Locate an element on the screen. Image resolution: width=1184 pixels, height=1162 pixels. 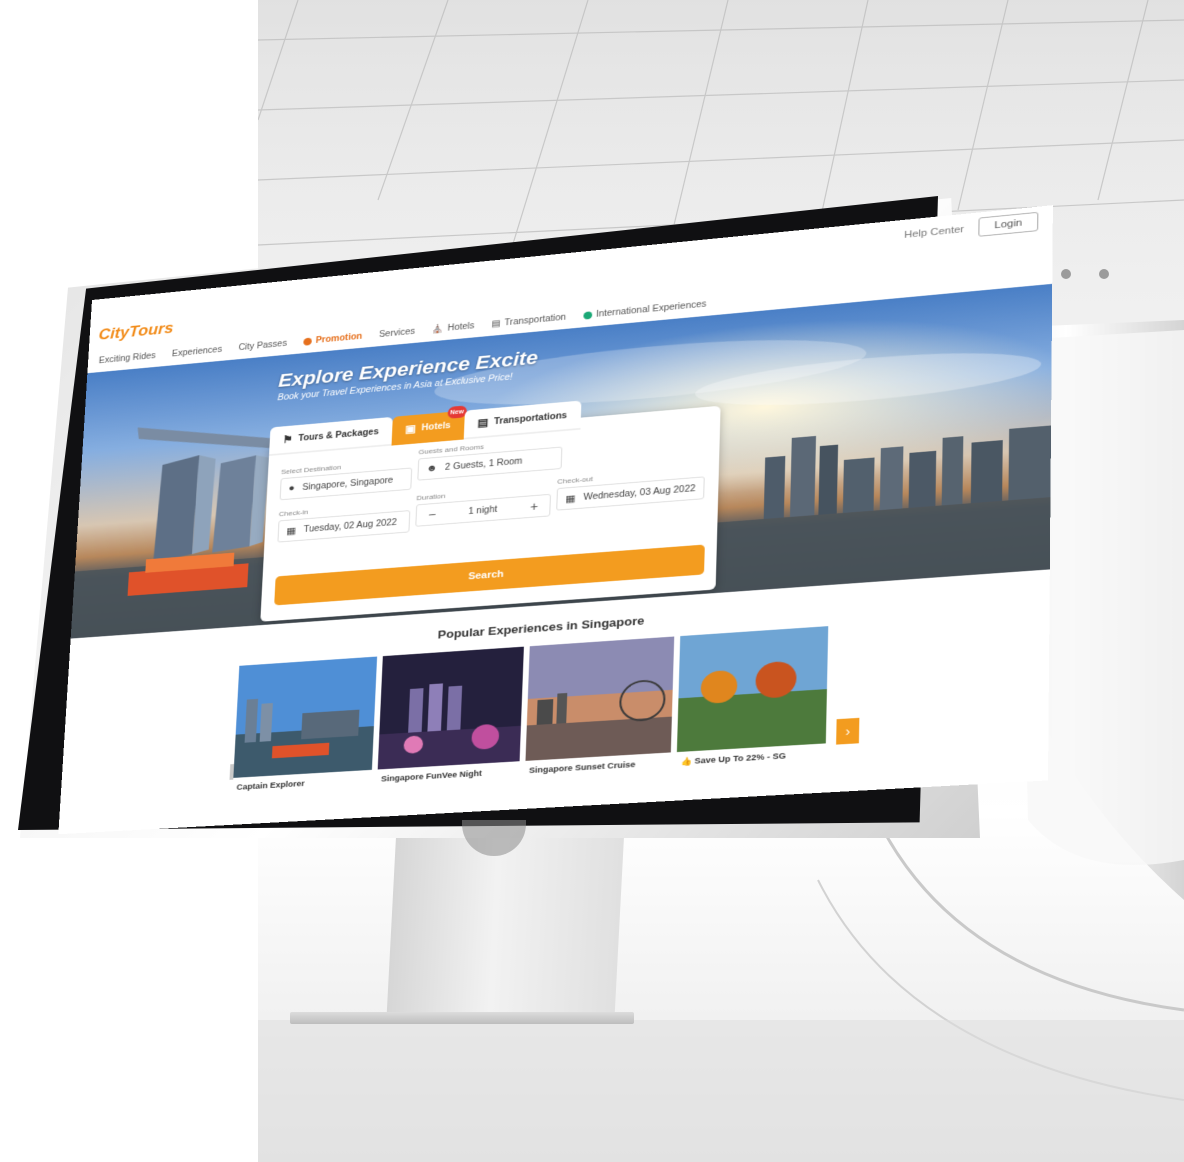
nav-label: Transportation is located at coordinates (535, 319).